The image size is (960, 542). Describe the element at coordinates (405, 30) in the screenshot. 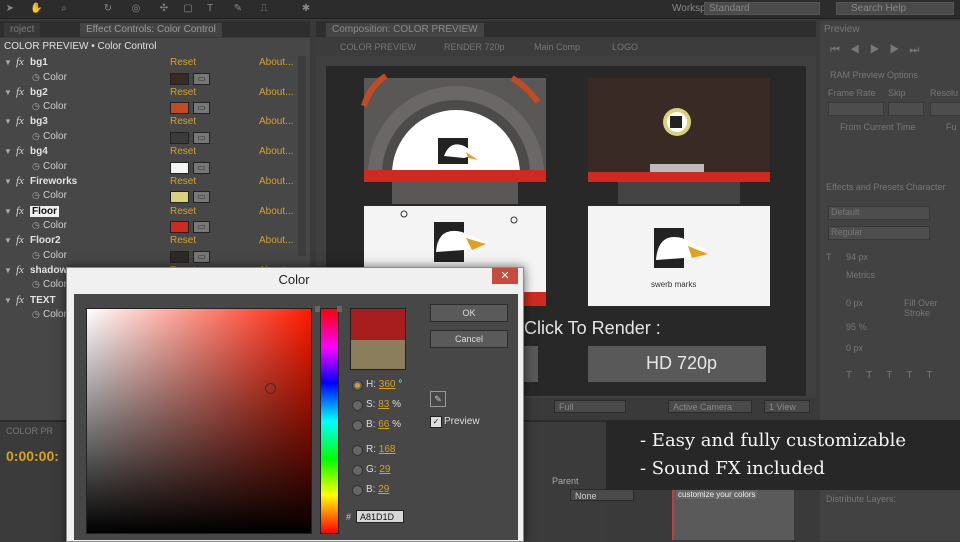

I see `tab-composition: Composition: COLOR PREVIEW` at that location.